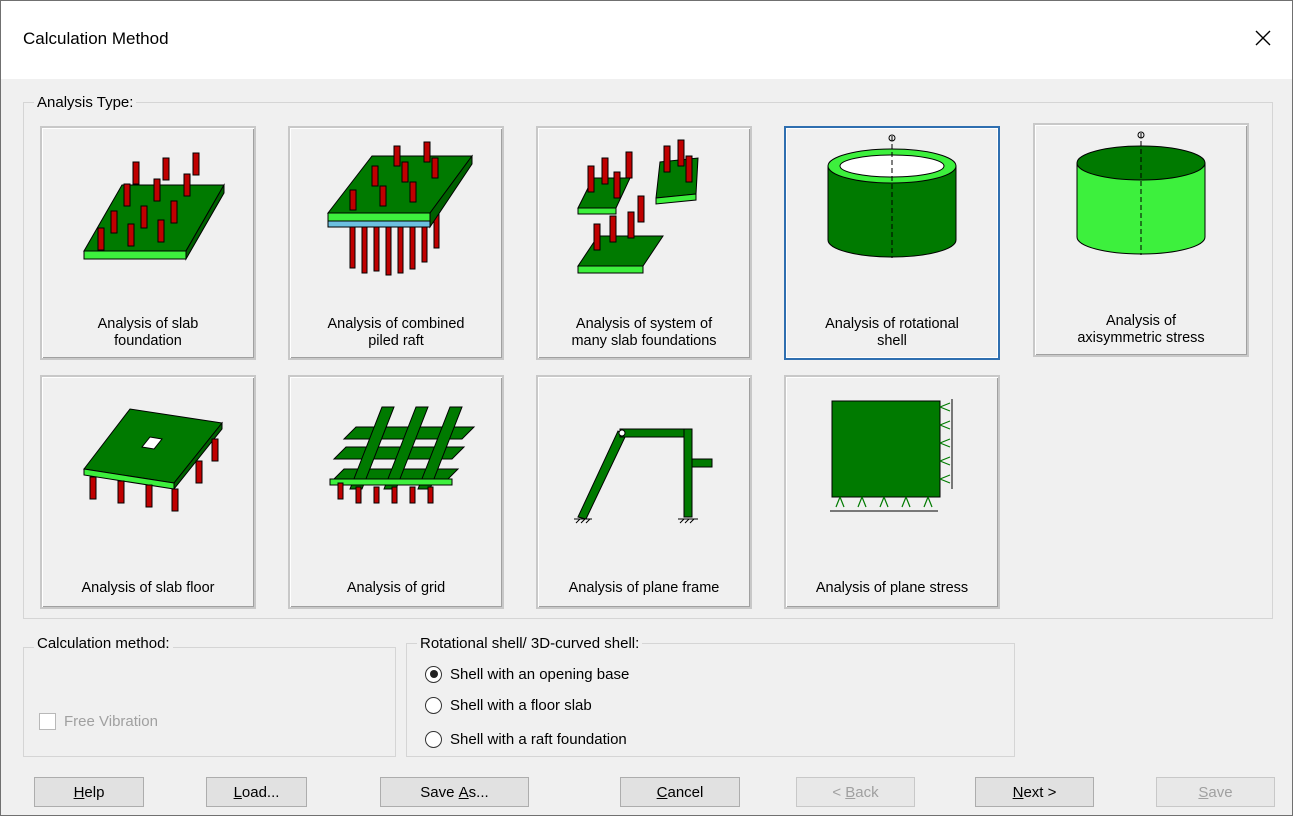 This screenshot has width=1293, height=816. Describe the element at coordinates (154, 206) in the screenshot. I see `slab-foundation-icon` at that location.